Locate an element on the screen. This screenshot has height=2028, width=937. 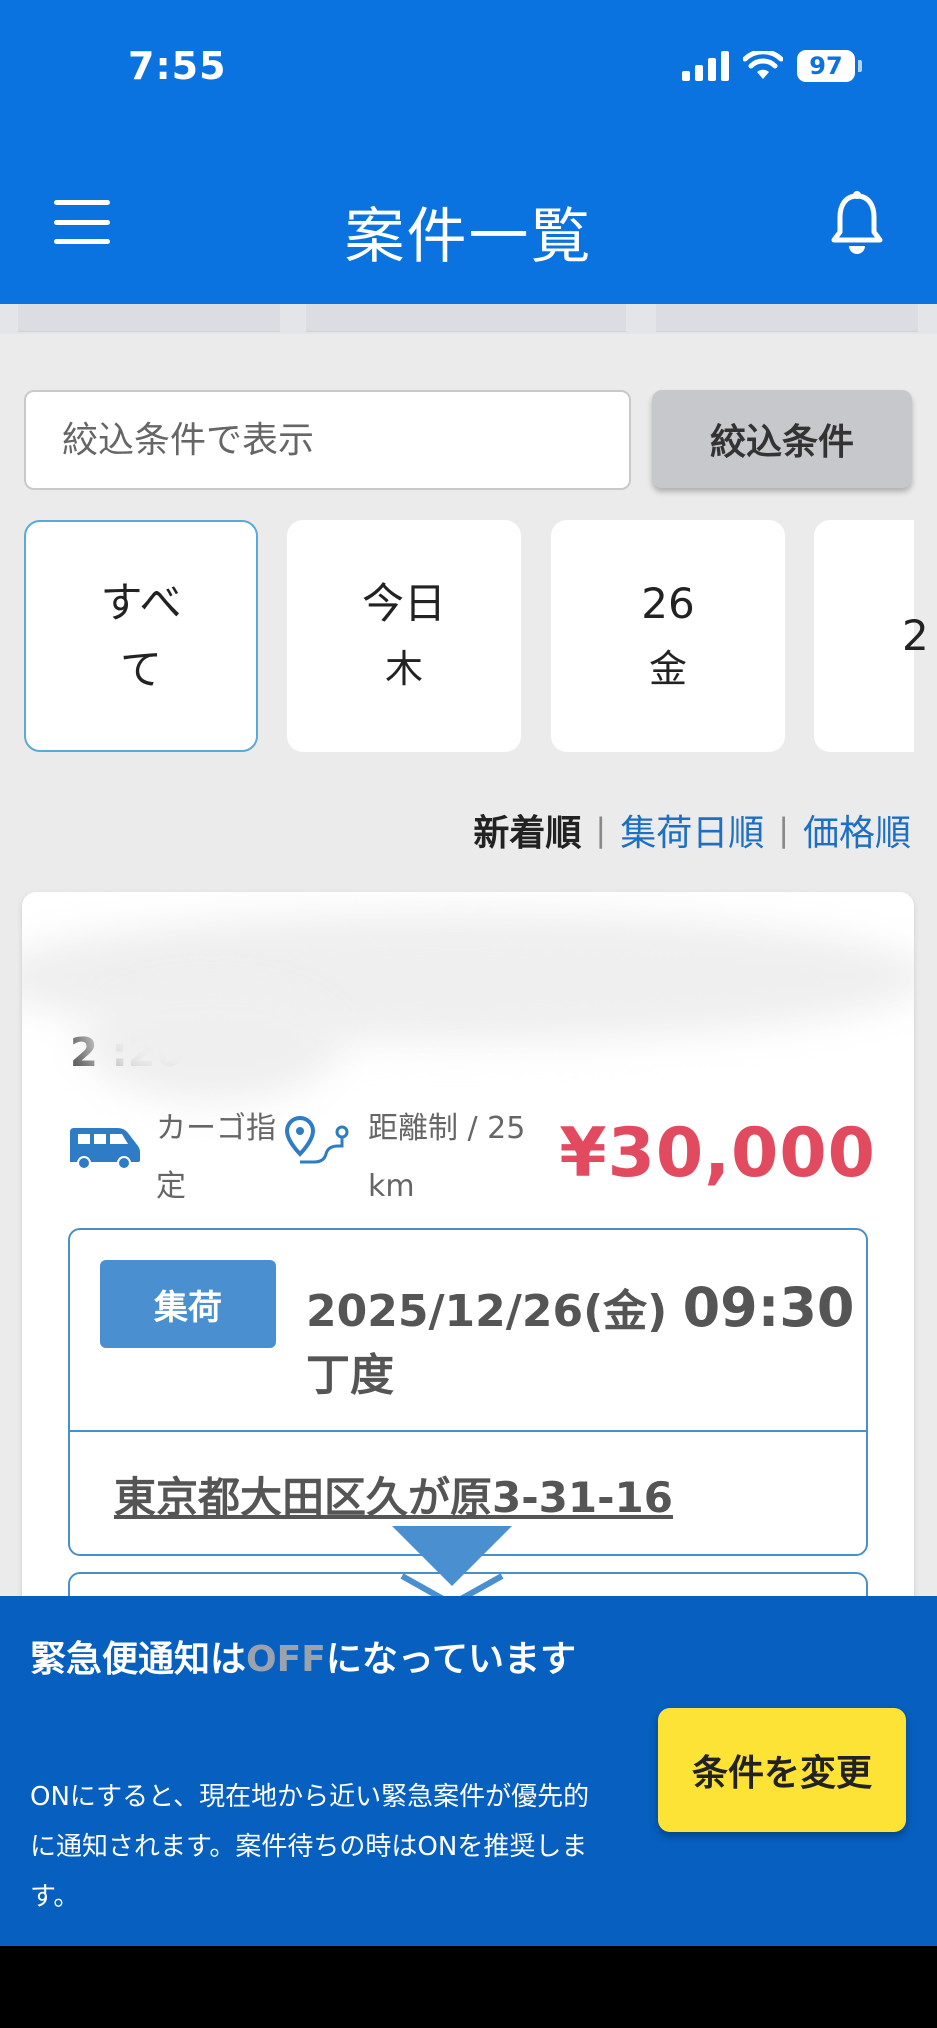
wifi-icon is located at coordinates (763, 65).